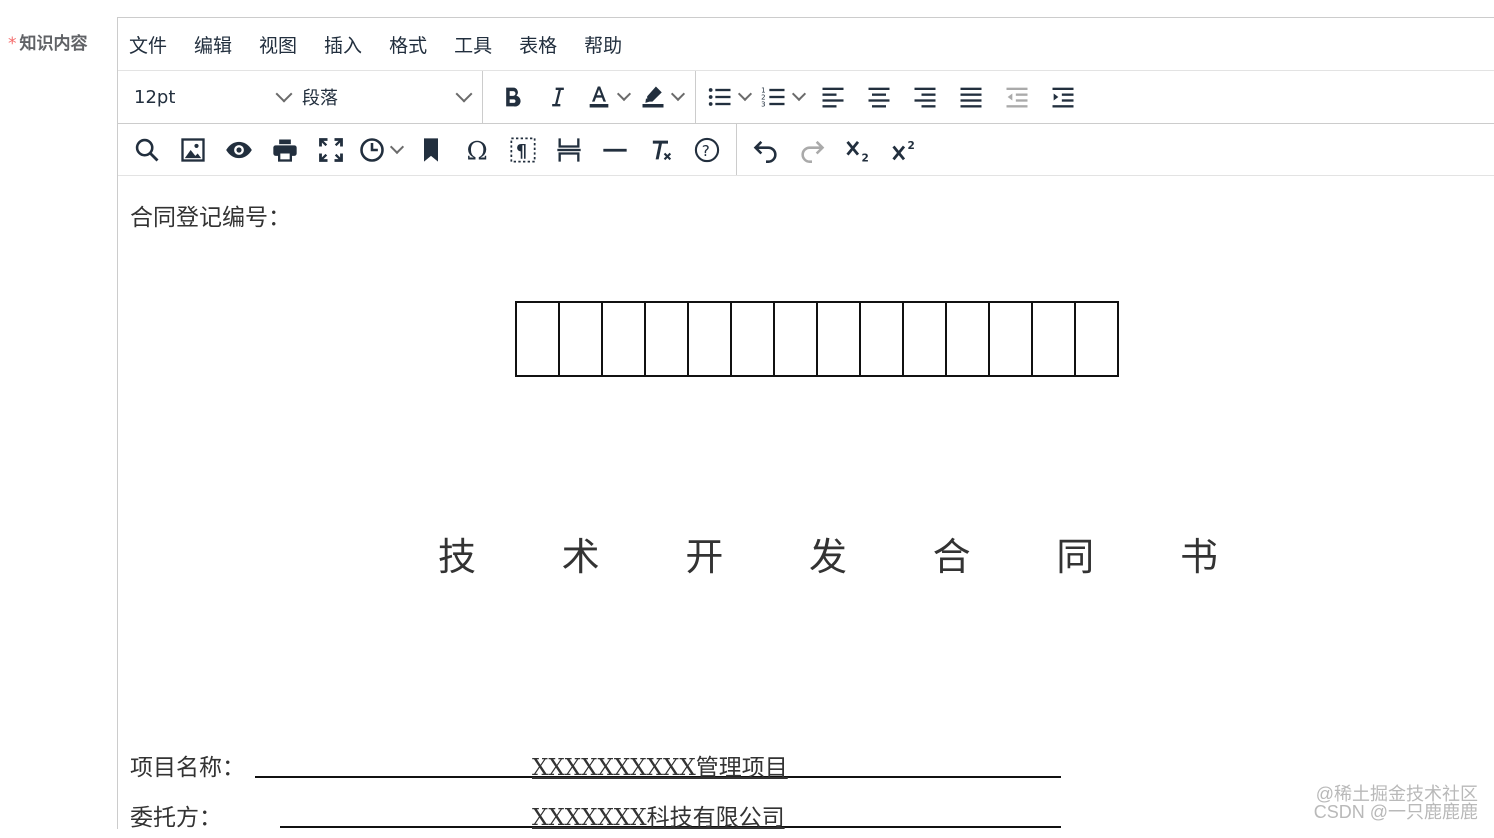 The width and height of the screenshot is (1494, 838). Describe the element at coordinates (148, 44) in the screenshot. I see `menu-file: 文件` at that location.